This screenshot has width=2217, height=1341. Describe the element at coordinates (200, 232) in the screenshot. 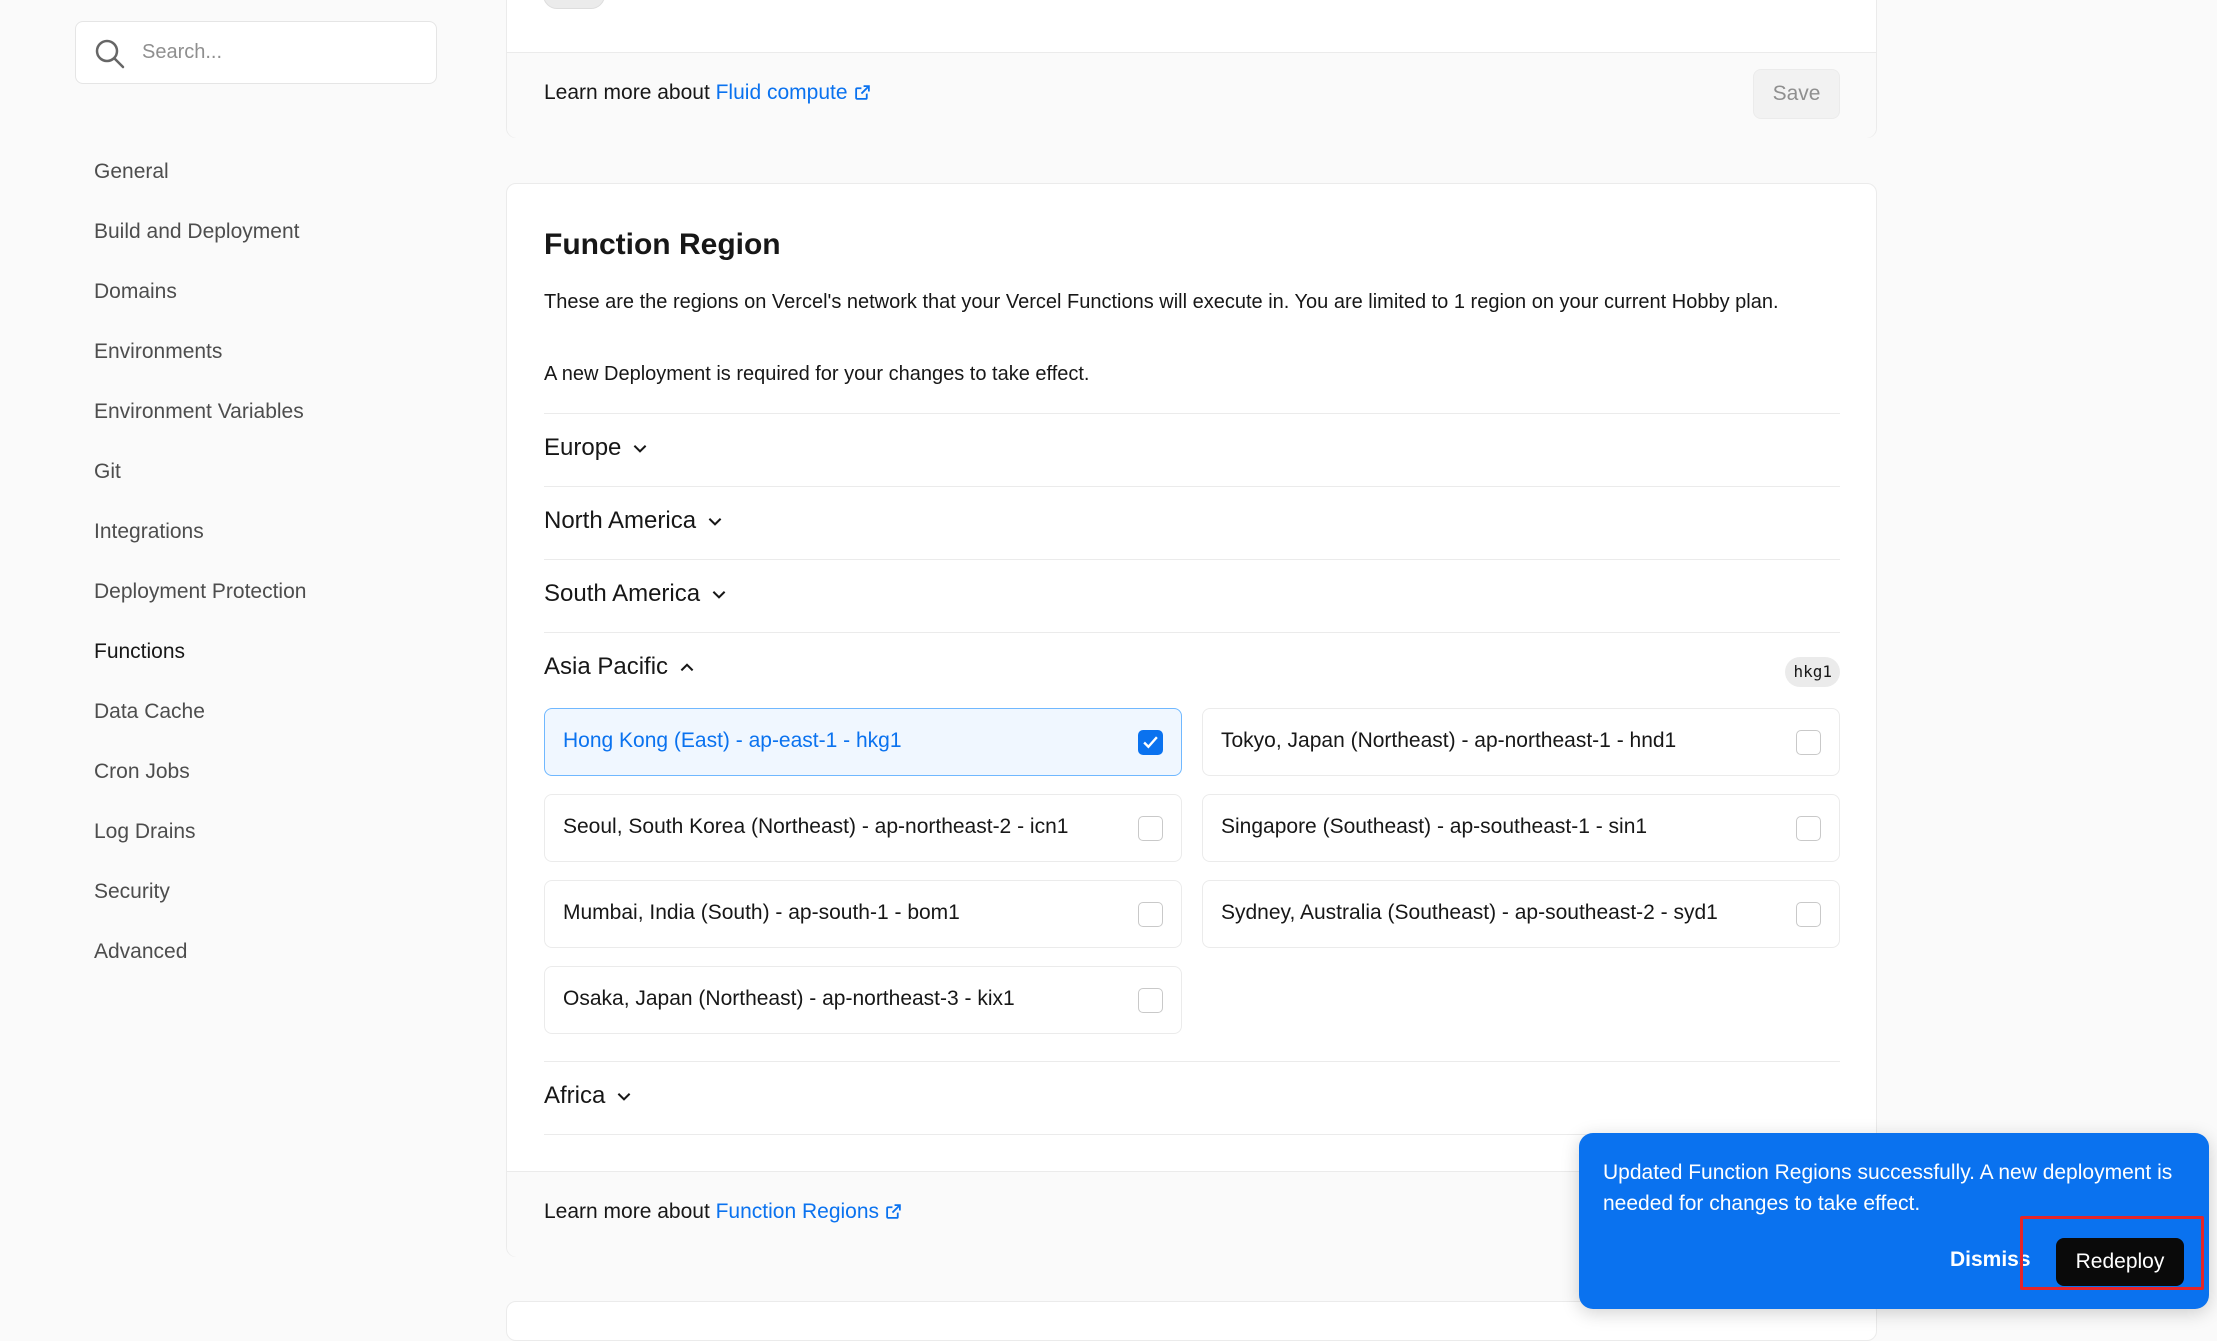

I see `sidebar-item-build-and-deployment: Build and Deployment` at that location.